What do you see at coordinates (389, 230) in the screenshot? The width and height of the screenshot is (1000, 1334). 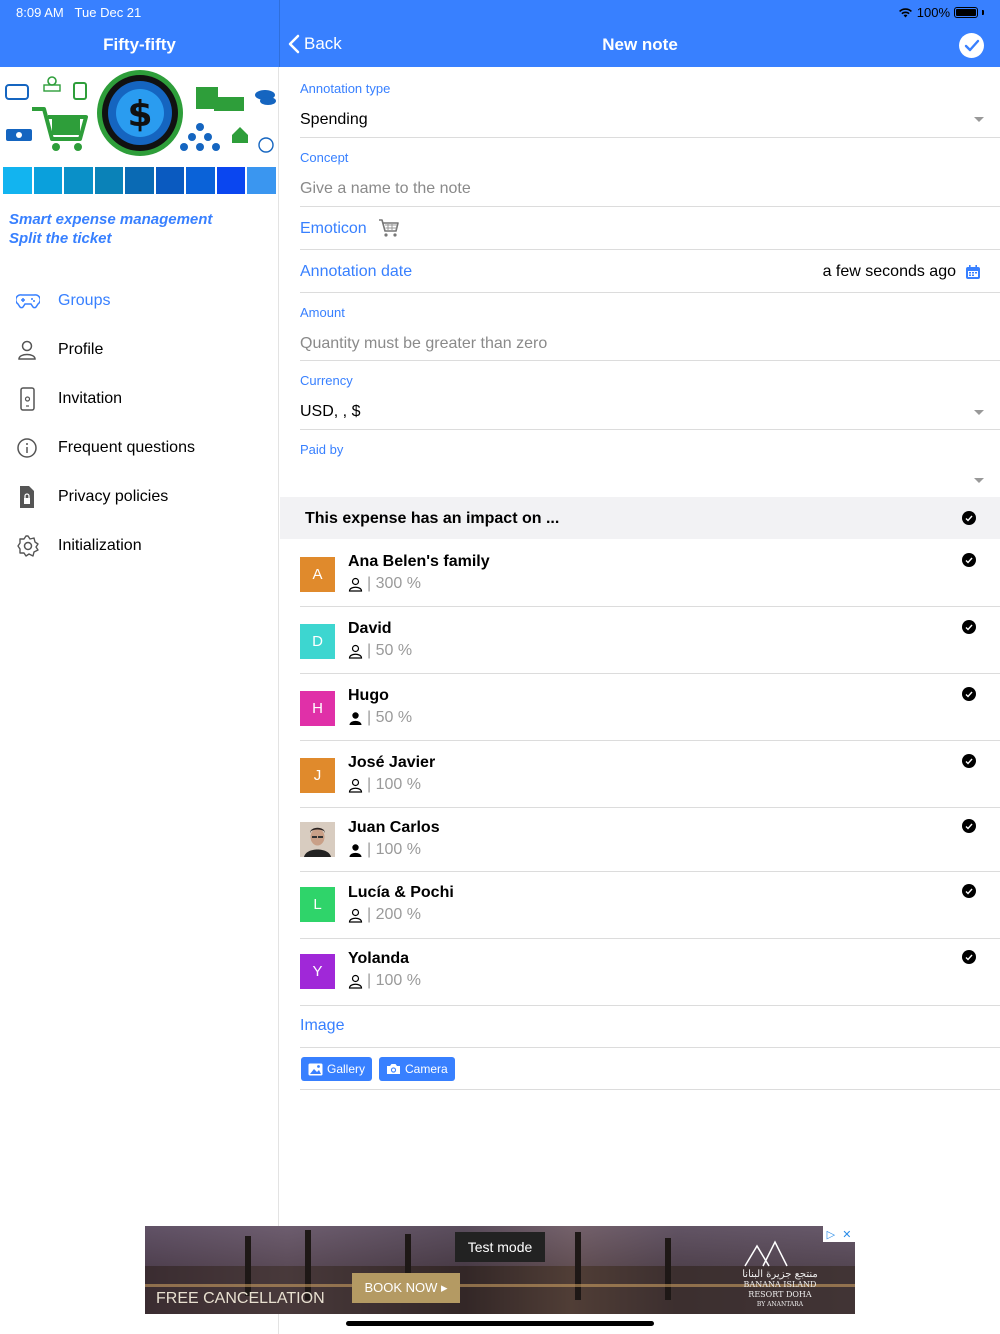 I see `cart-icon` at bounding box center [389, 230].